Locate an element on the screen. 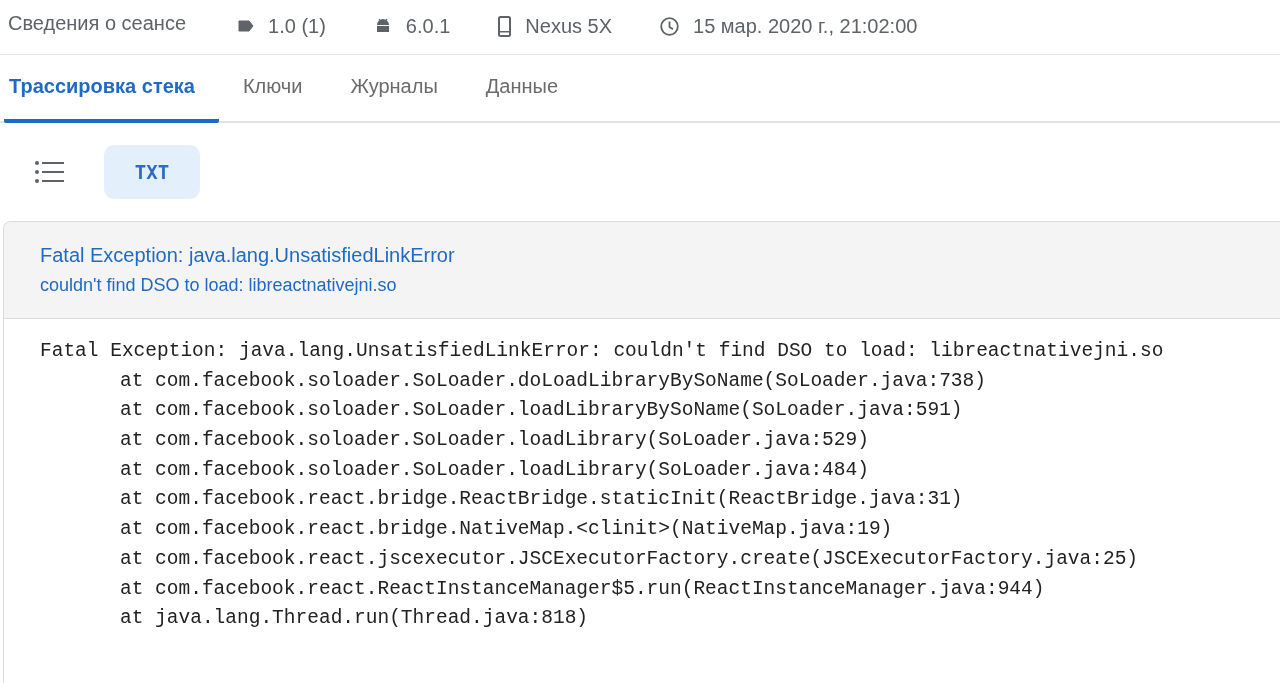 Image resolution: width=1280 pixels, height=683 pixels. session-title: Сведения о сеансе is located at coordinates (97, 23).